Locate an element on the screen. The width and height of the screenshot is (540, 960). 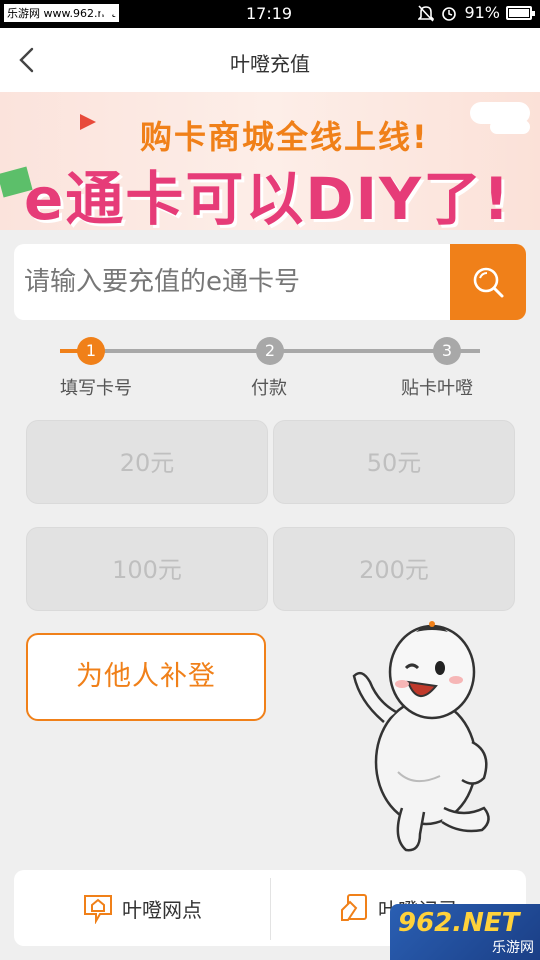
flag-decoration is located at coordinates (88, 122).